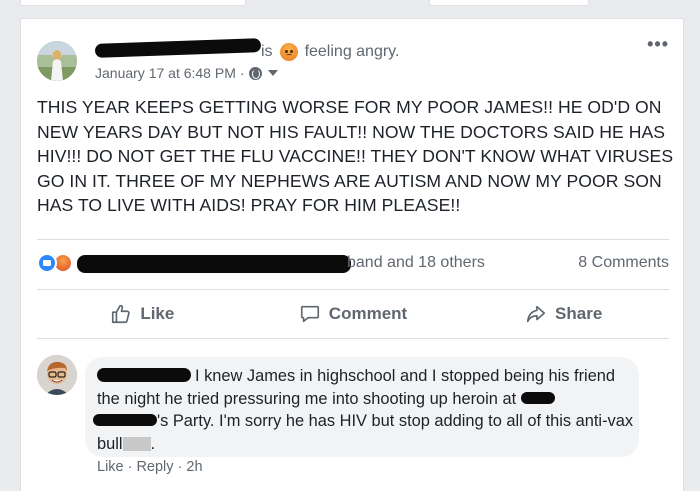  Describe the element at coordinates (144, 375) in the screenshot. I see `commenter-name-redaction` at that location.